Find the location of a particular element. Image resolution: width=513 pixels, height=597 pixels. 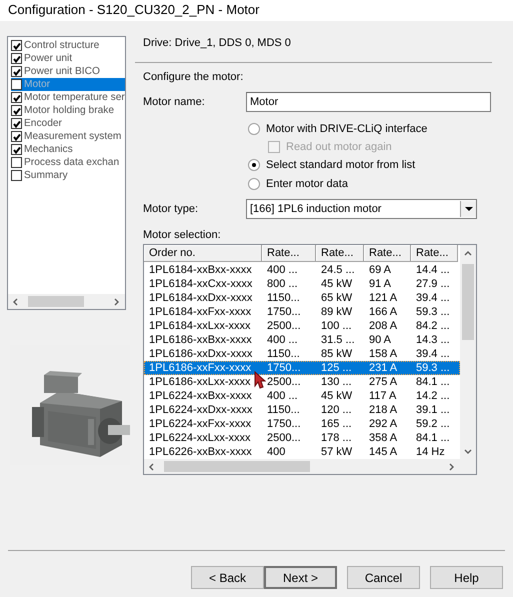

navigation-item: Control structure is located at coordinates (68, 45).